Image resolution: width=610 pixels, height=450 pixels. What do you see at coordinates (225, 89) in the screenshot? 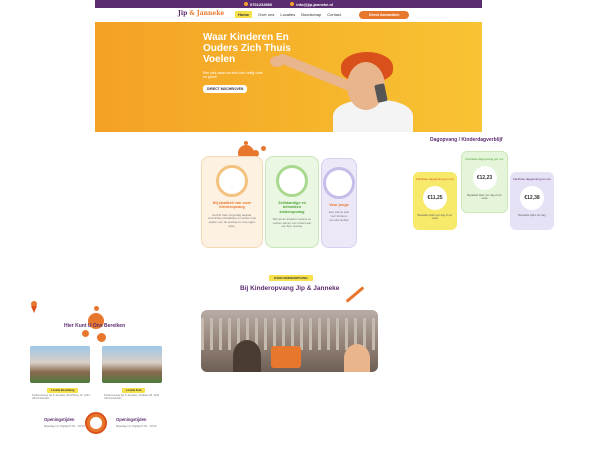
I see `inschrijven-button: DIRECT INSCHRIJVEN` at bounding box center [225, 89].